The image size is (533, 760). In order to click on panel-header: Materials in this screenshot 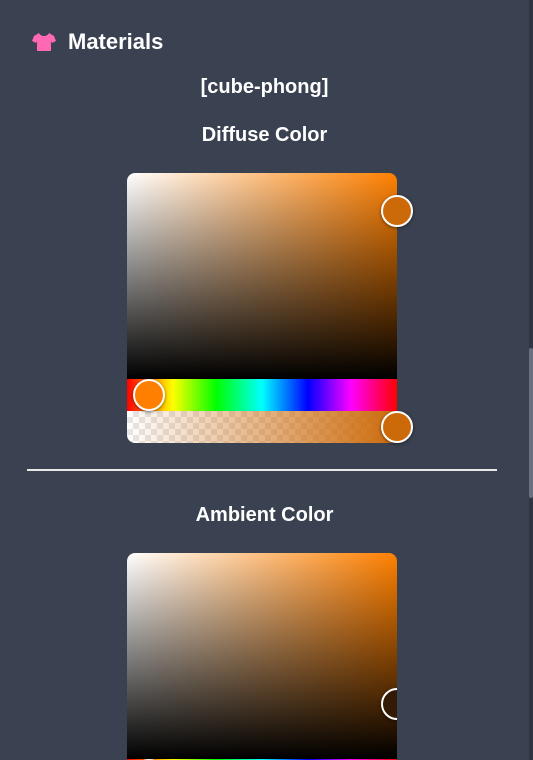, I will do `click(97, 42)`.